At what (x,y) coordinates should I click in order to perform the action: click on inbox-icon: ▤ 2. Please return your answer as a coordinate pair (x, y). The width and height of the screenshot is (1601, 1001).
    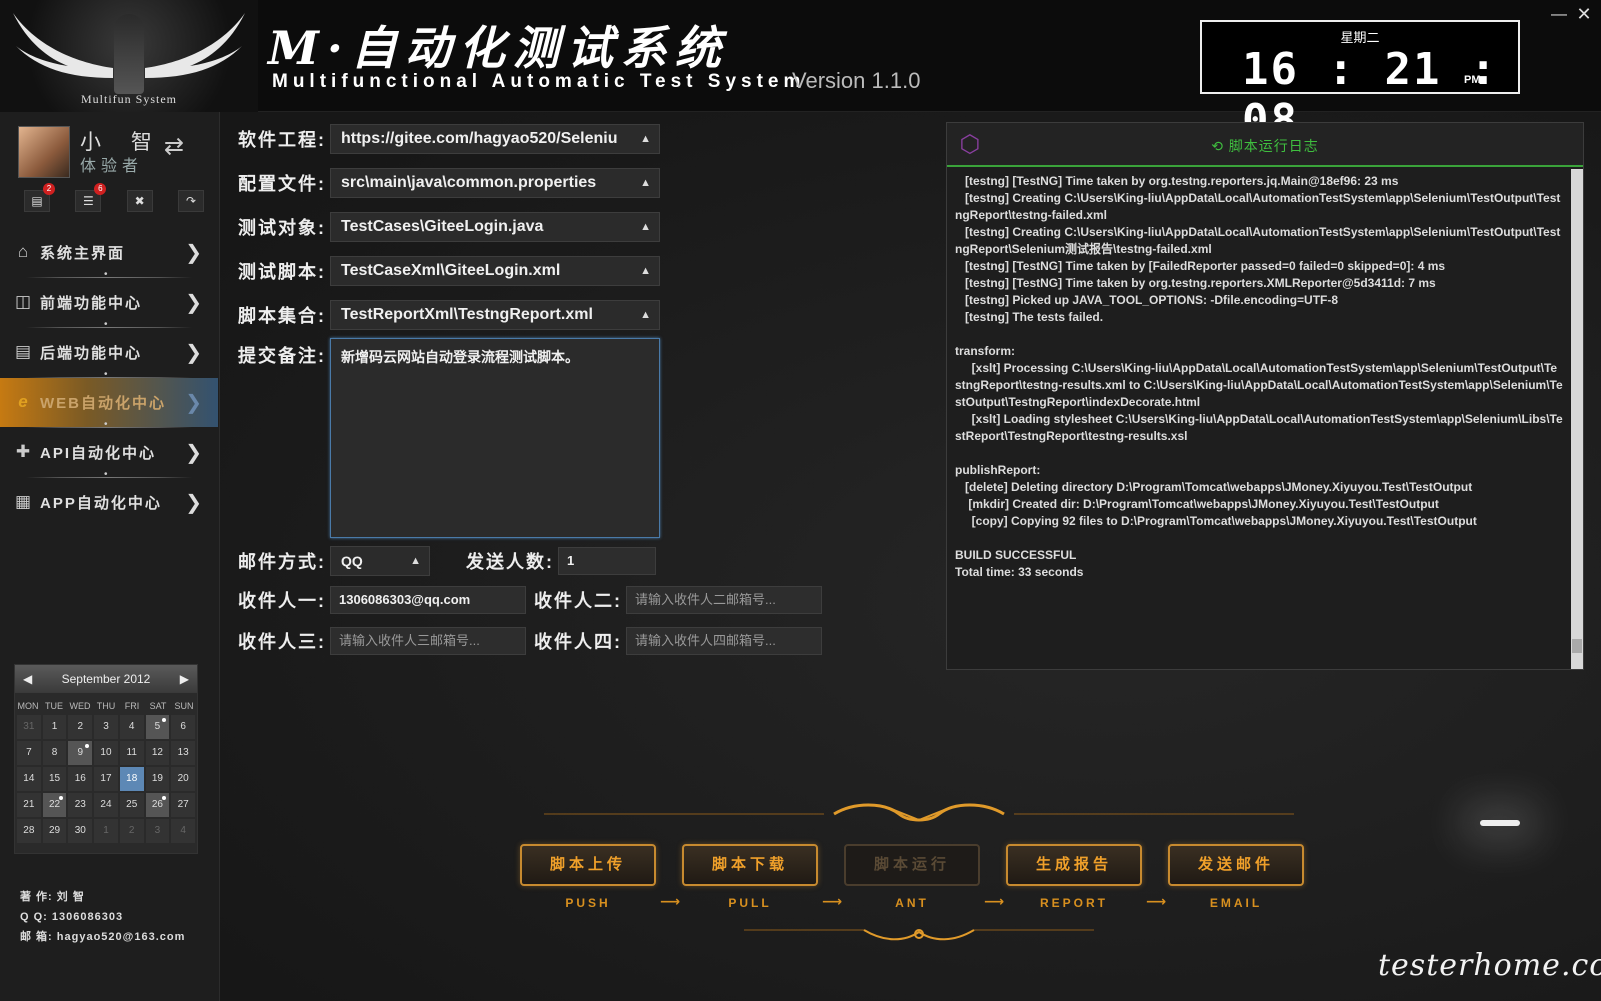
    Looking at the image, I should click on (39, 197).